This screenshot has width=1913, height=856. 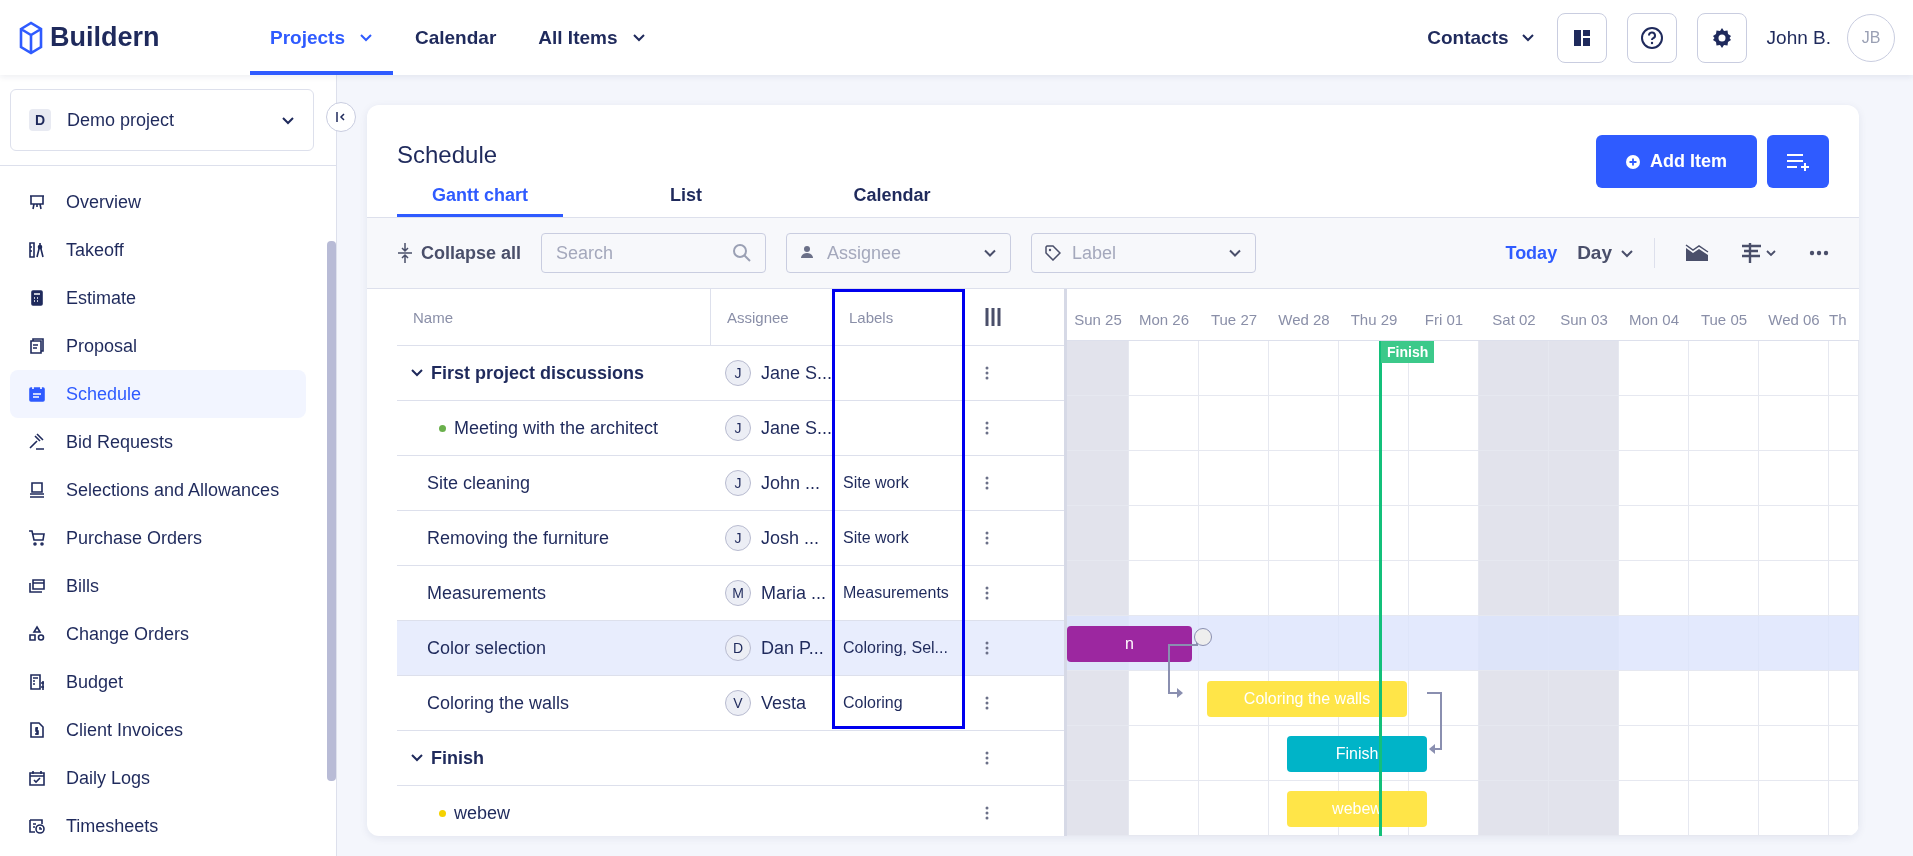 What do you see at coordinates (121, 120) in the screenshot?
I see `project-name: Demo project` at bounding box center [121, 120].